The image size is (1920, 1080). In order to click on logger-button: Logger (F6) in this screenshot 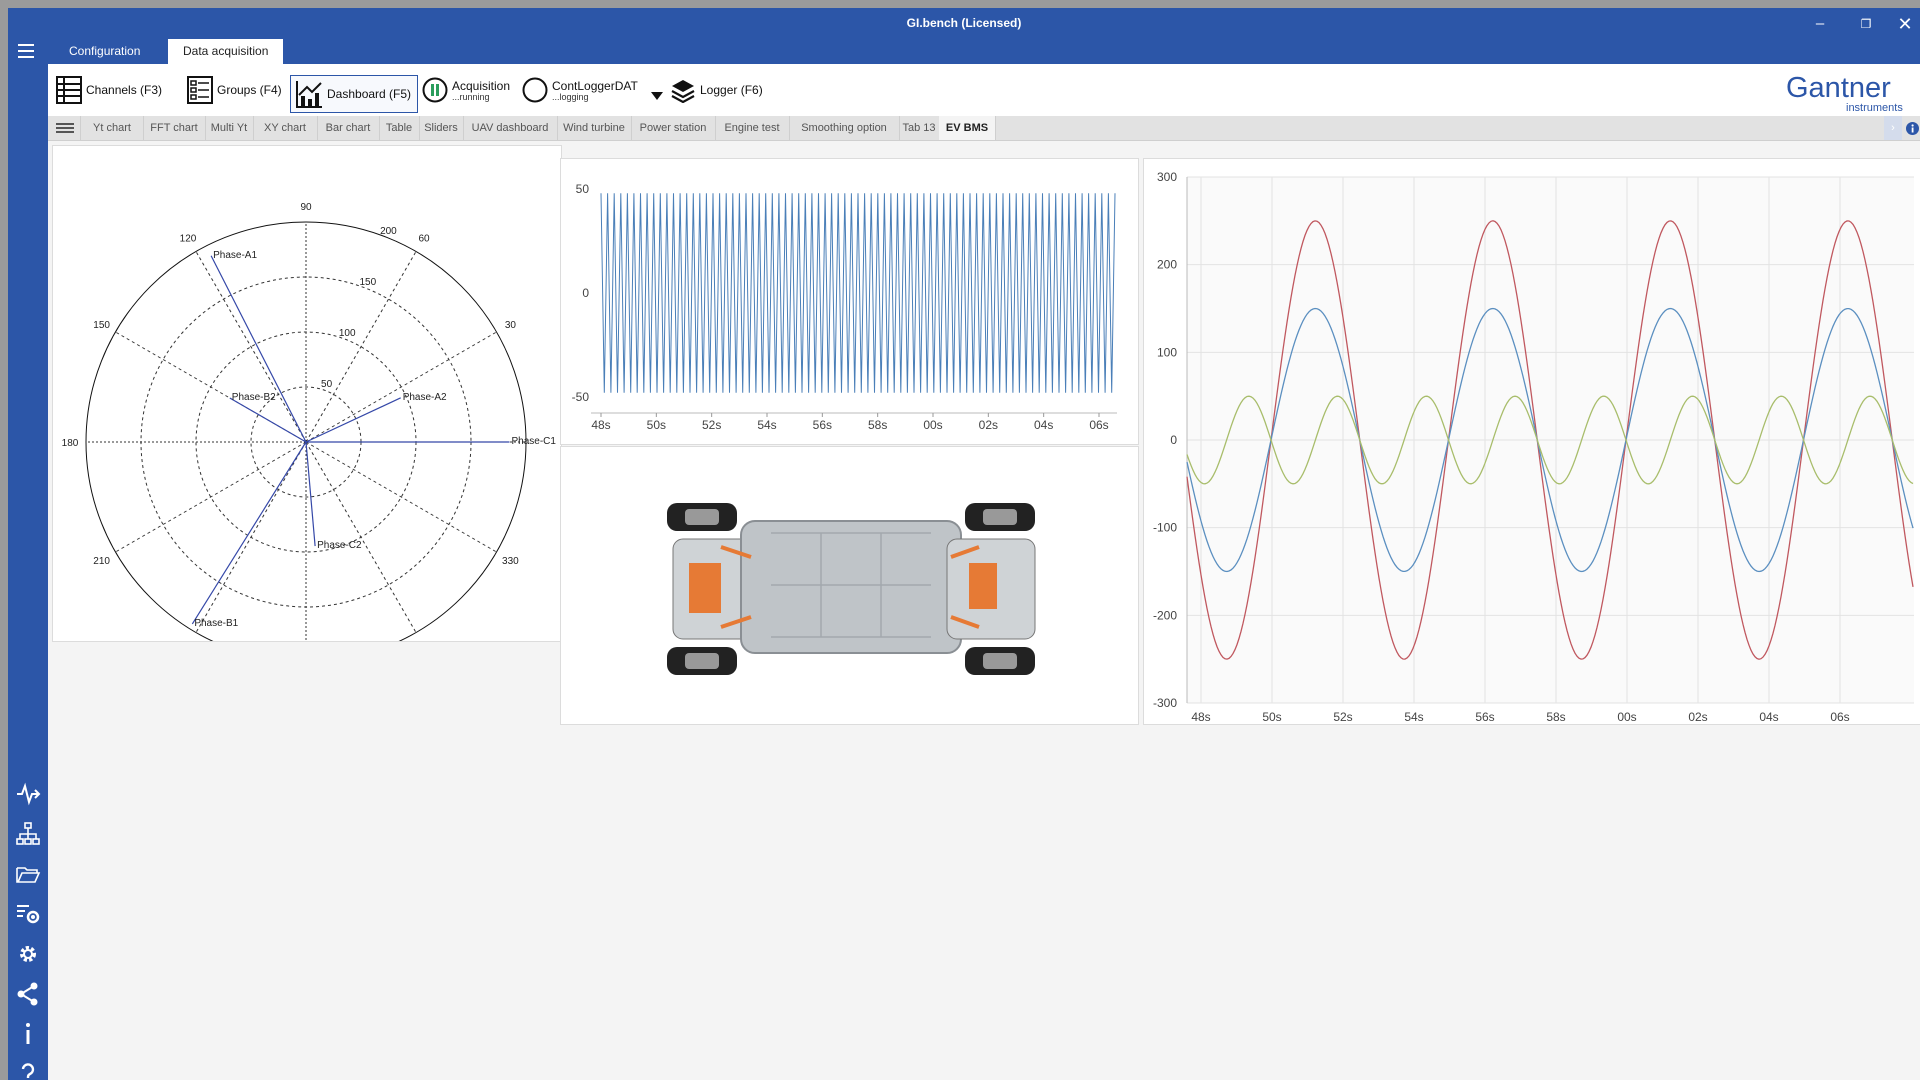, I will do `click(716, 90)`.